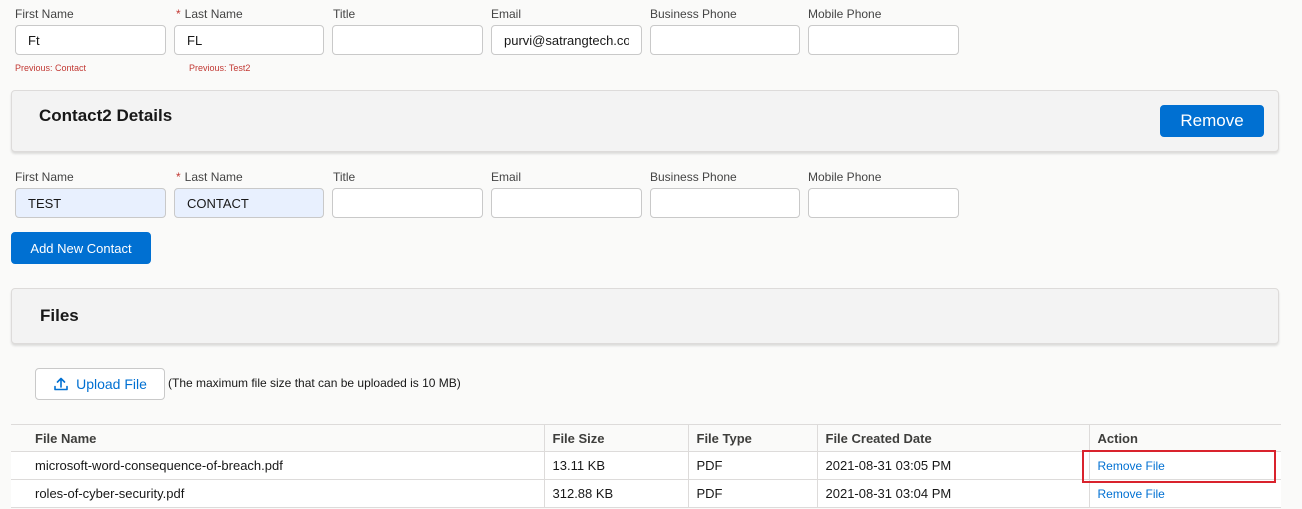 The width and height of the screenshot is (1302, 509). Describe the element at coordinates (249, 40) in the screenshot. I see `last-name-input` at that location.